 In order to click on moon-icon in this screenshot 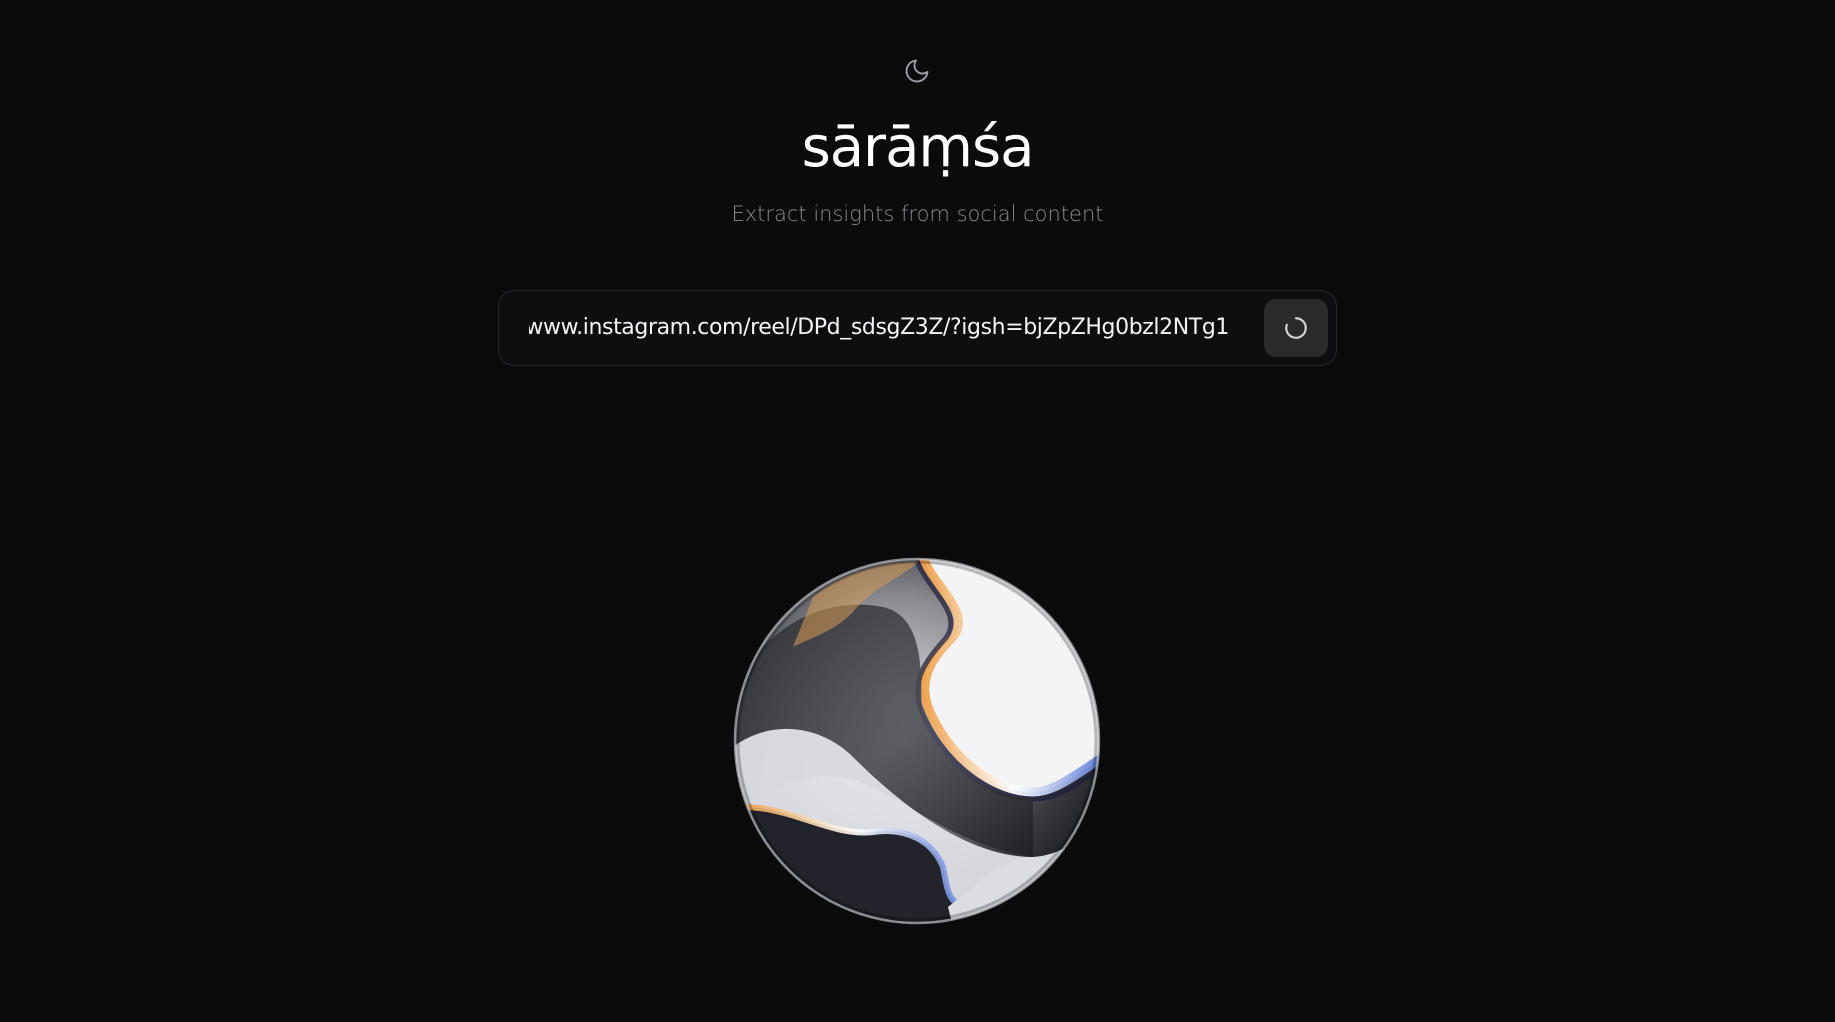, I will do `click(917, 71)`.